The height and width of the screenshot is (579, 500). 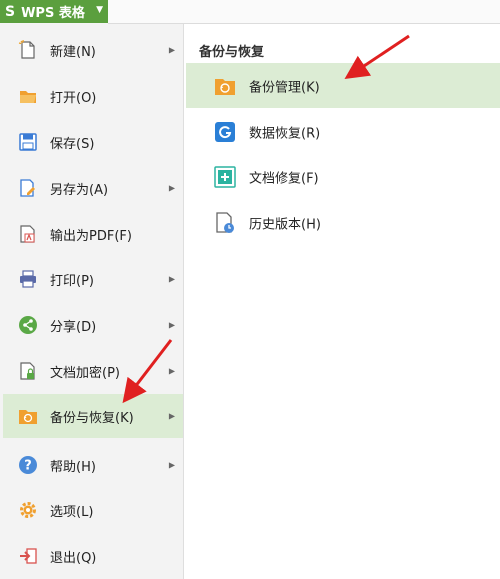 What do you see at coordinates (147, 371) in the screenshot?
I see `annotation-arrow-menu` at bounding box center [147, 371].